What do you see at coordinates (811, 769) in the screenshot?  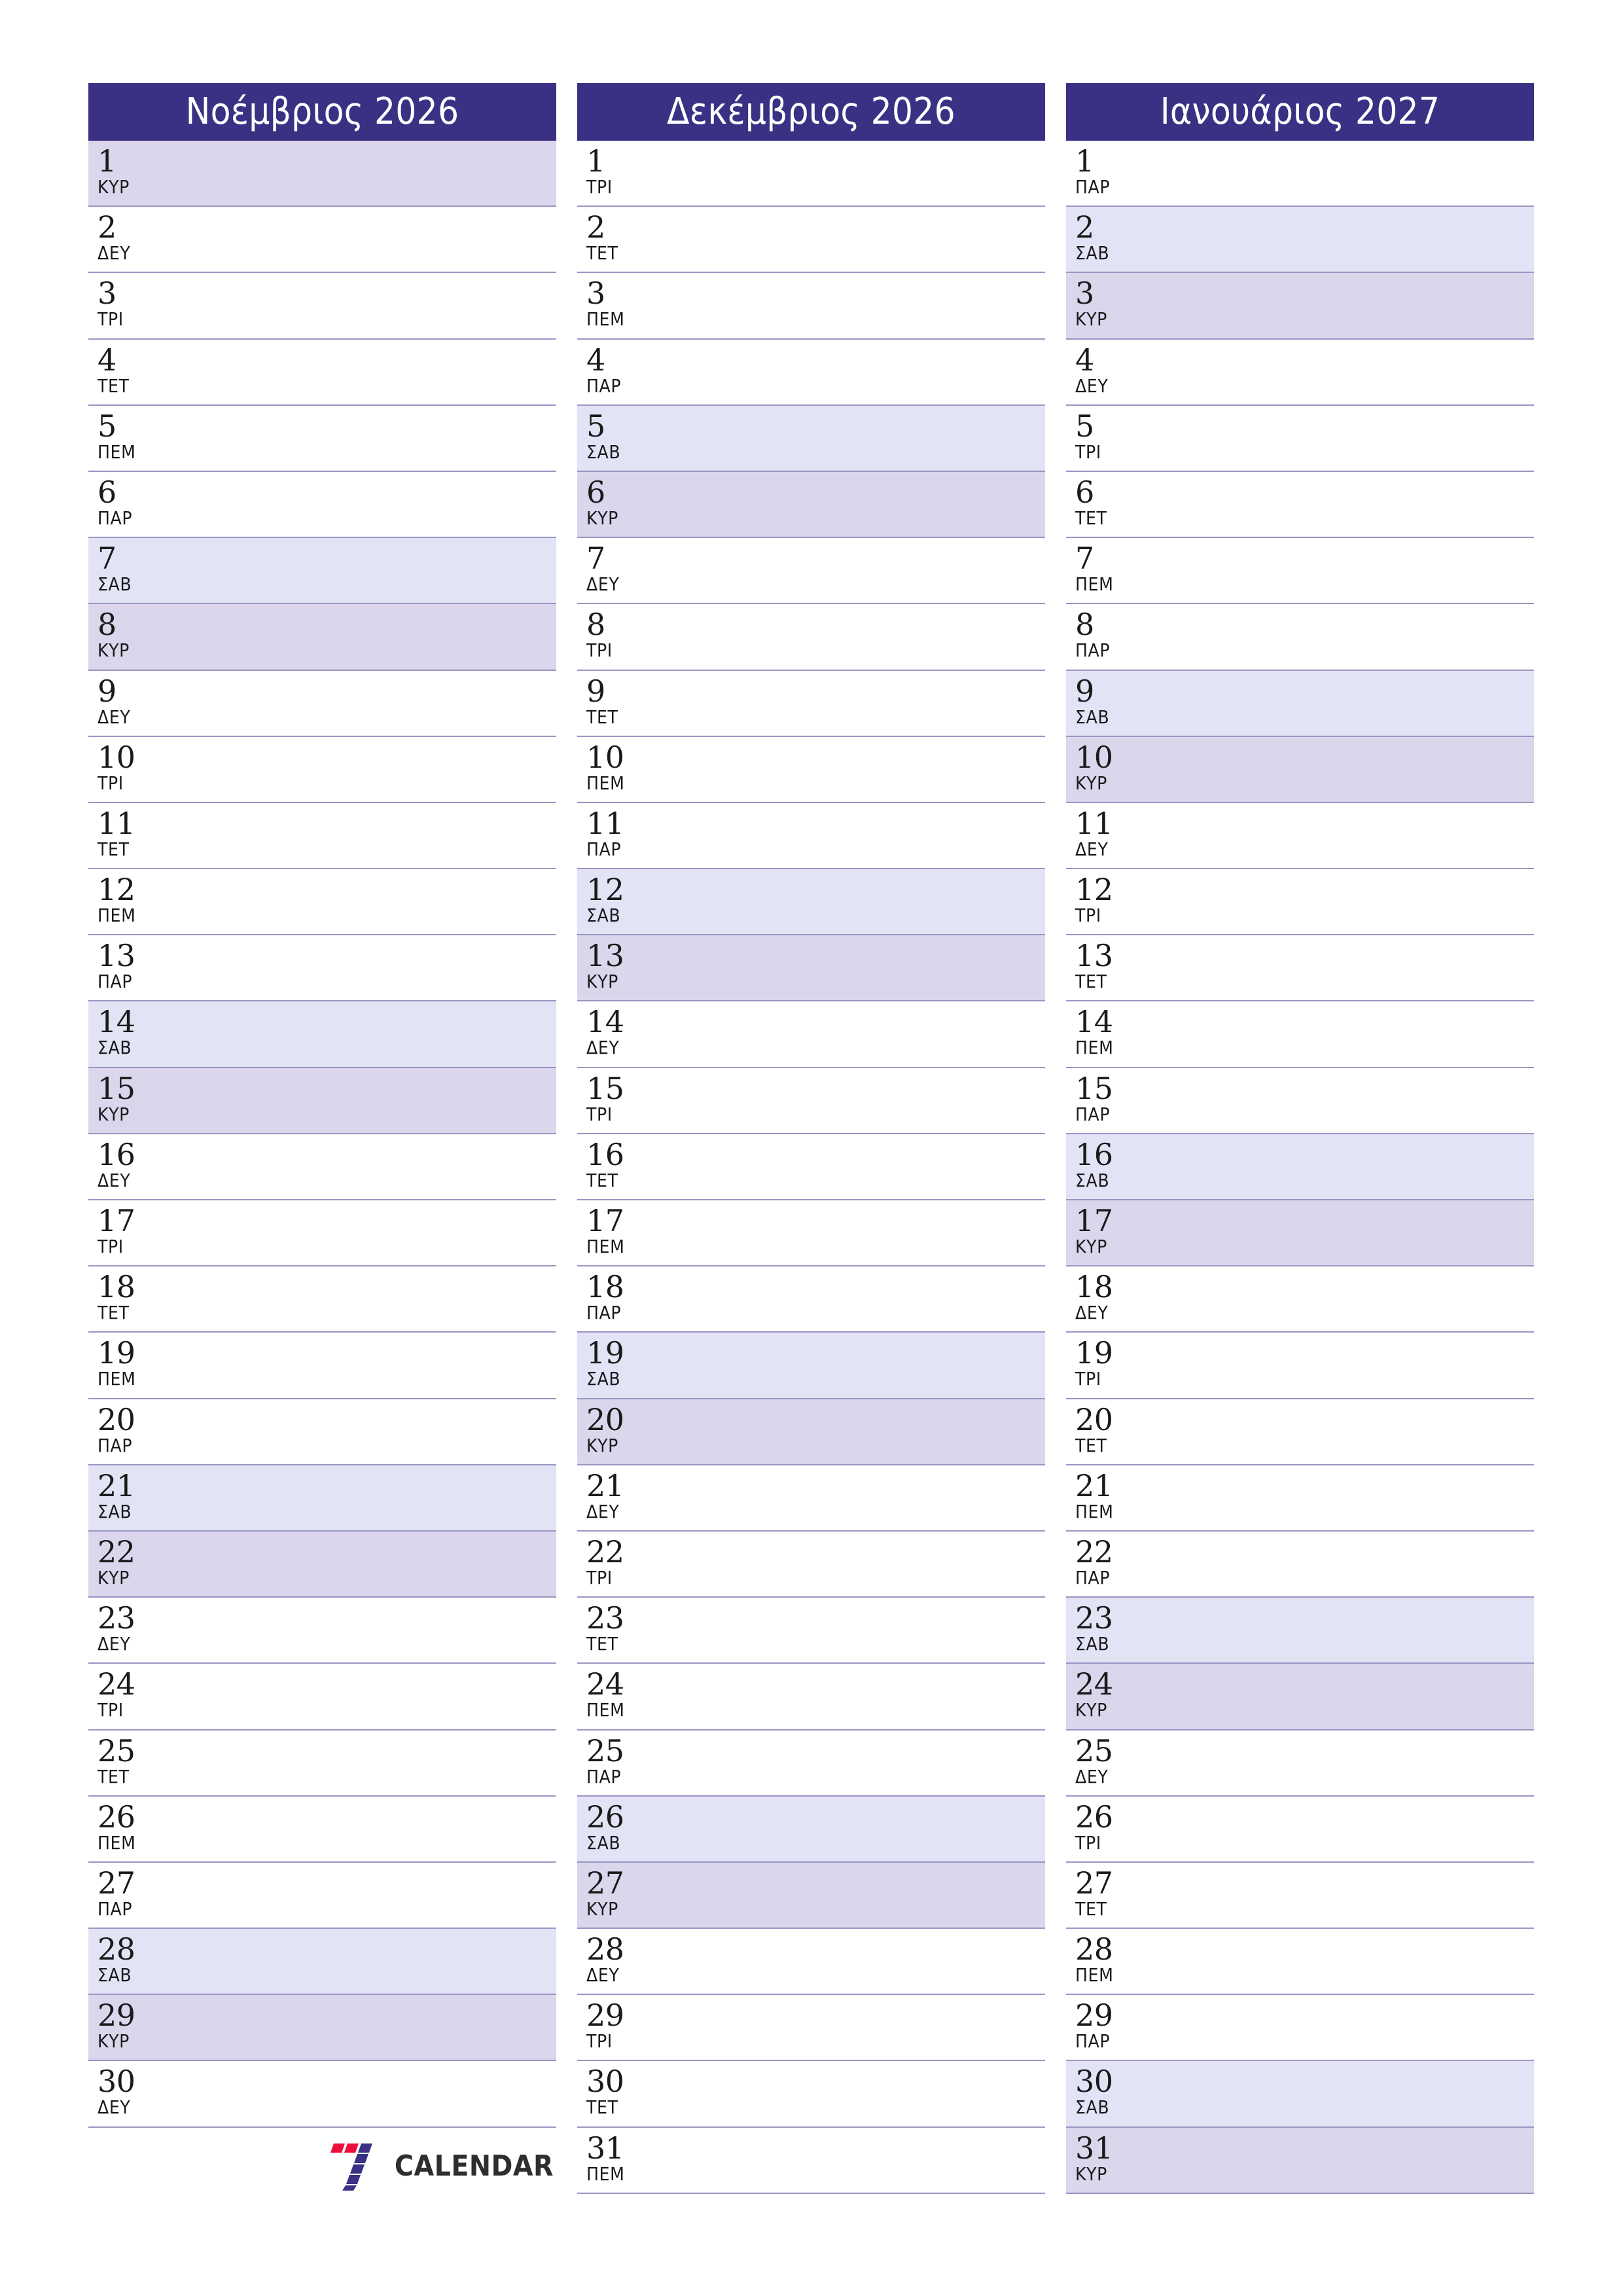 I see `day-row: 10 ΠΕΜ` at bounding box center [811, 769].